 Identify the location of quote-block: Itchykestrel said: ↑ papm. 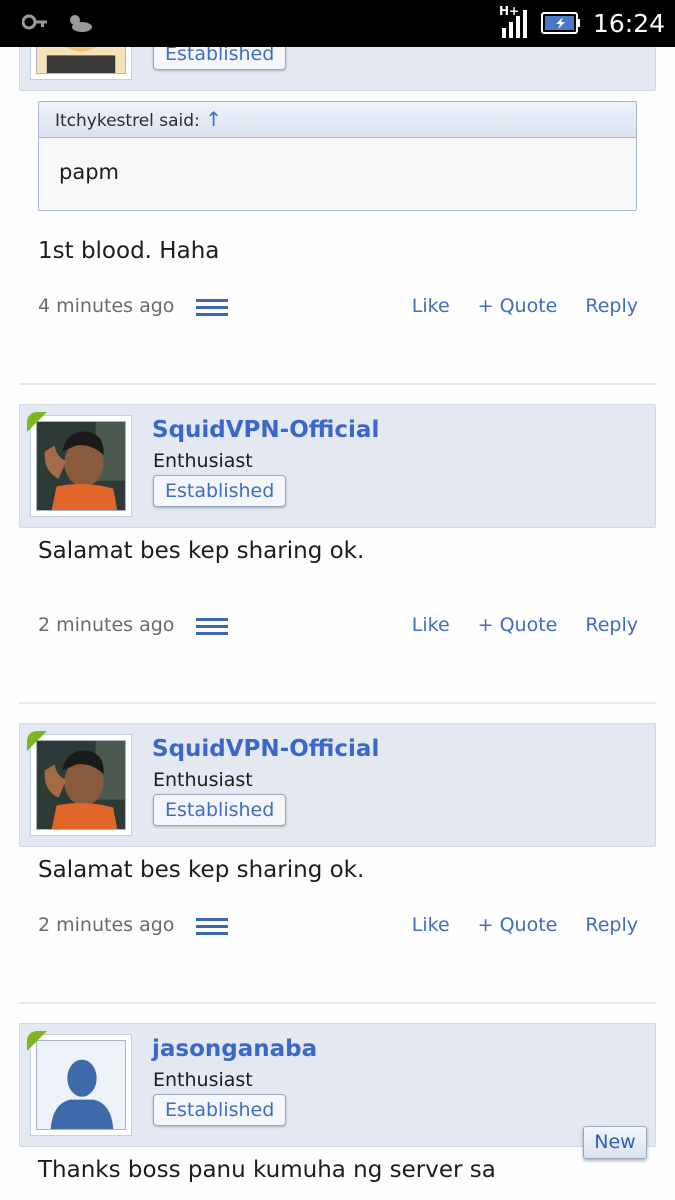
(337, 156).